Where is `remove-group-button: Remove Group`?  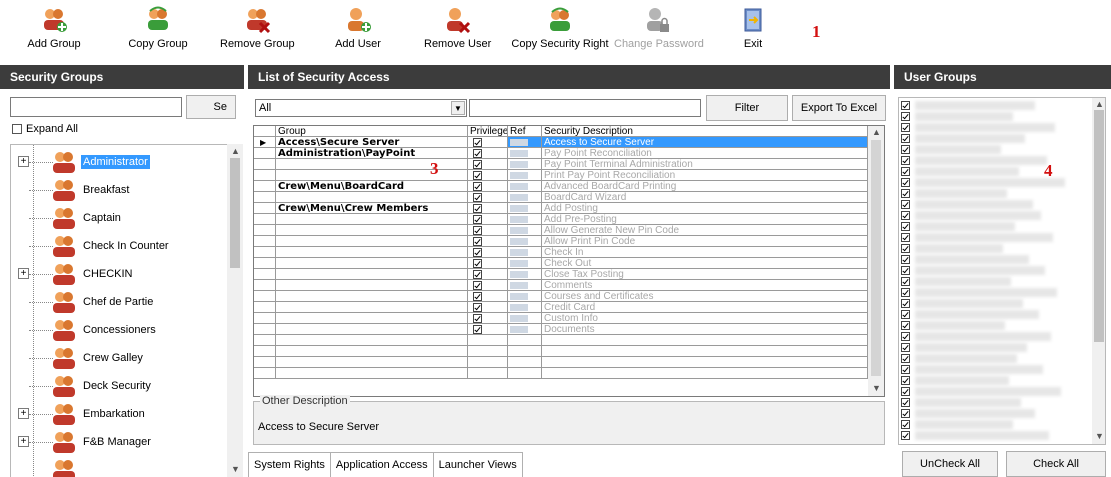
remove-group-button: Remove Group is located at coordinates (257, 32).